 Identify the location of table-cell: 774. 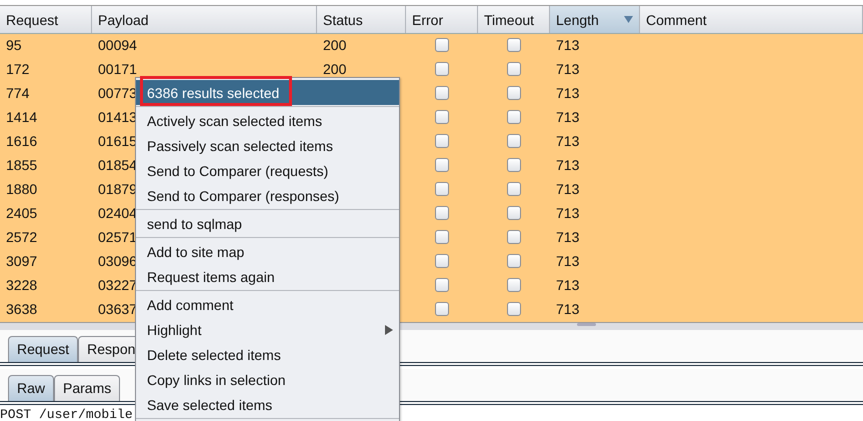
(18, 92).